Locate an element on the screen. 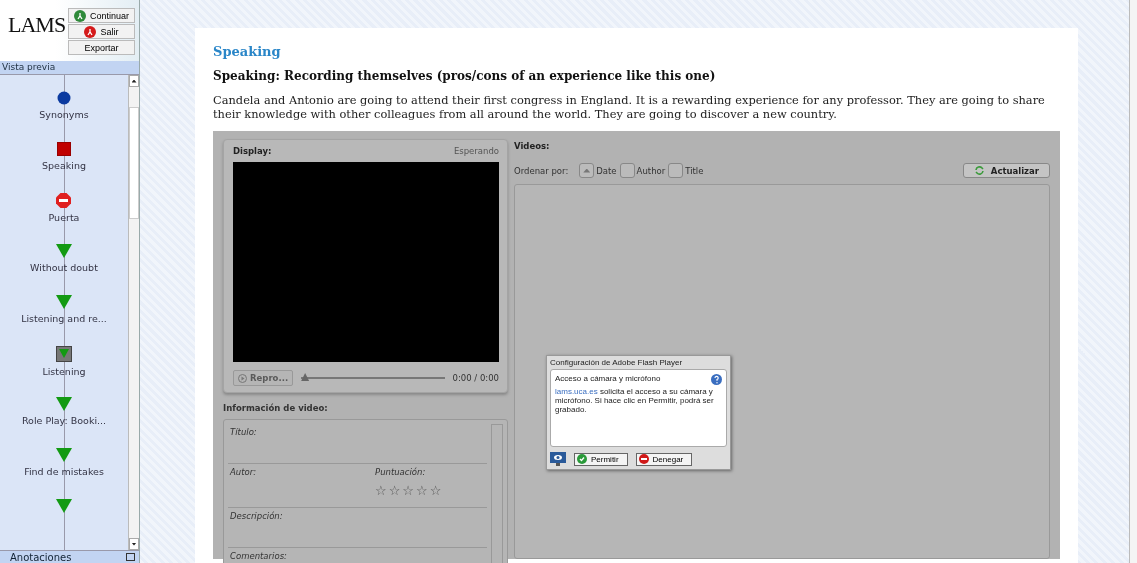 The image size is (1137, 563). activity-item: Listening is located at coordinates (64, 371).